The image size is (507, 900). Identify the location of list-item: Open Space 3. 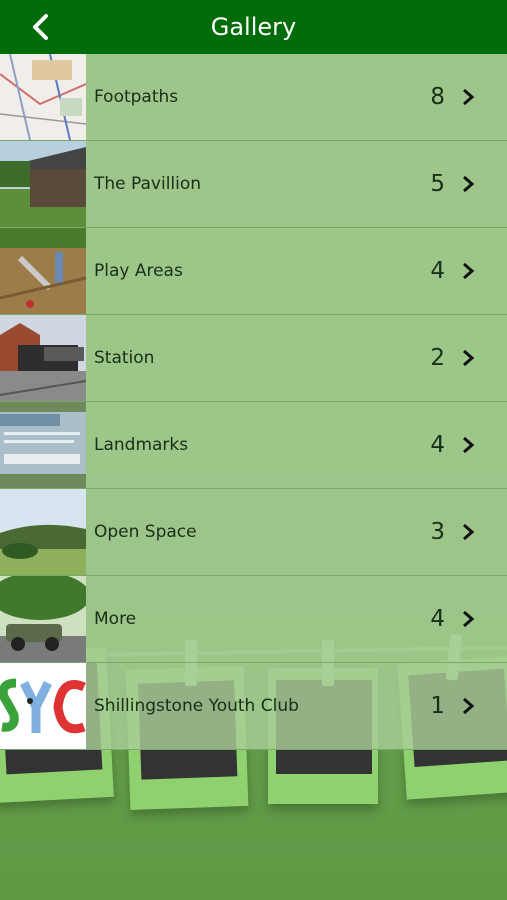
(253, 532).